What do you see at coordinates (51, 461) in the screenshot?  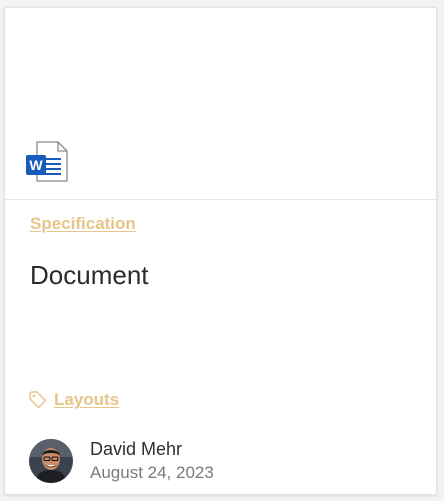 I see `avatar` at bounding box center [51, 461].